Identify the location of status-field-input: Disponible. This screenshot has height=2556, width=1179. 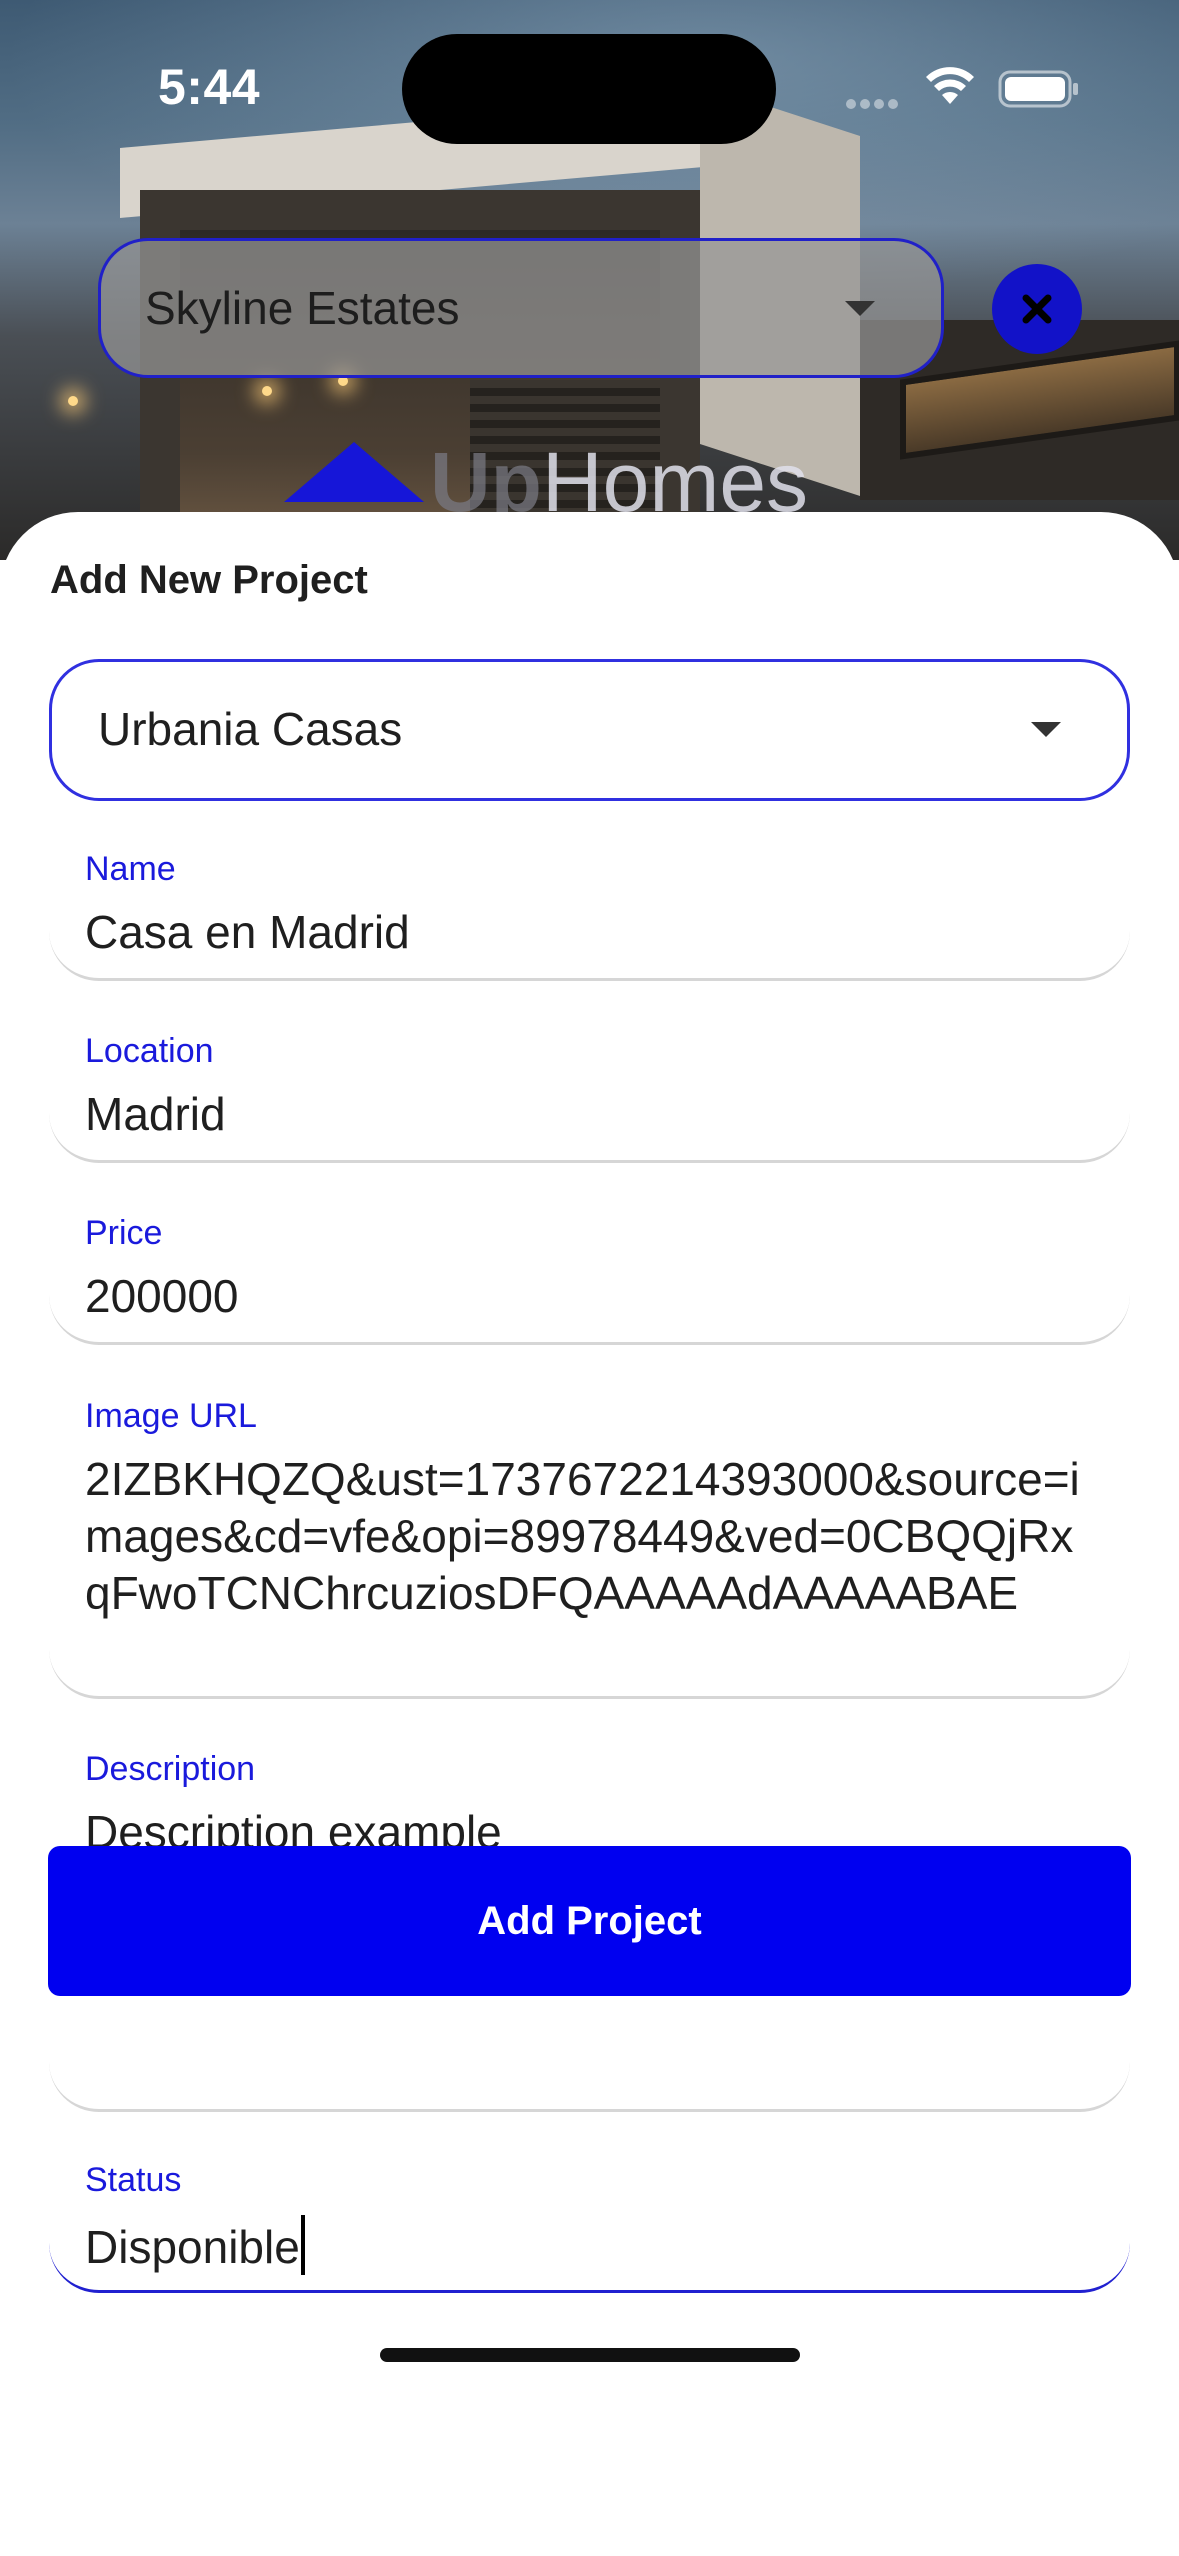
(587, 2245).